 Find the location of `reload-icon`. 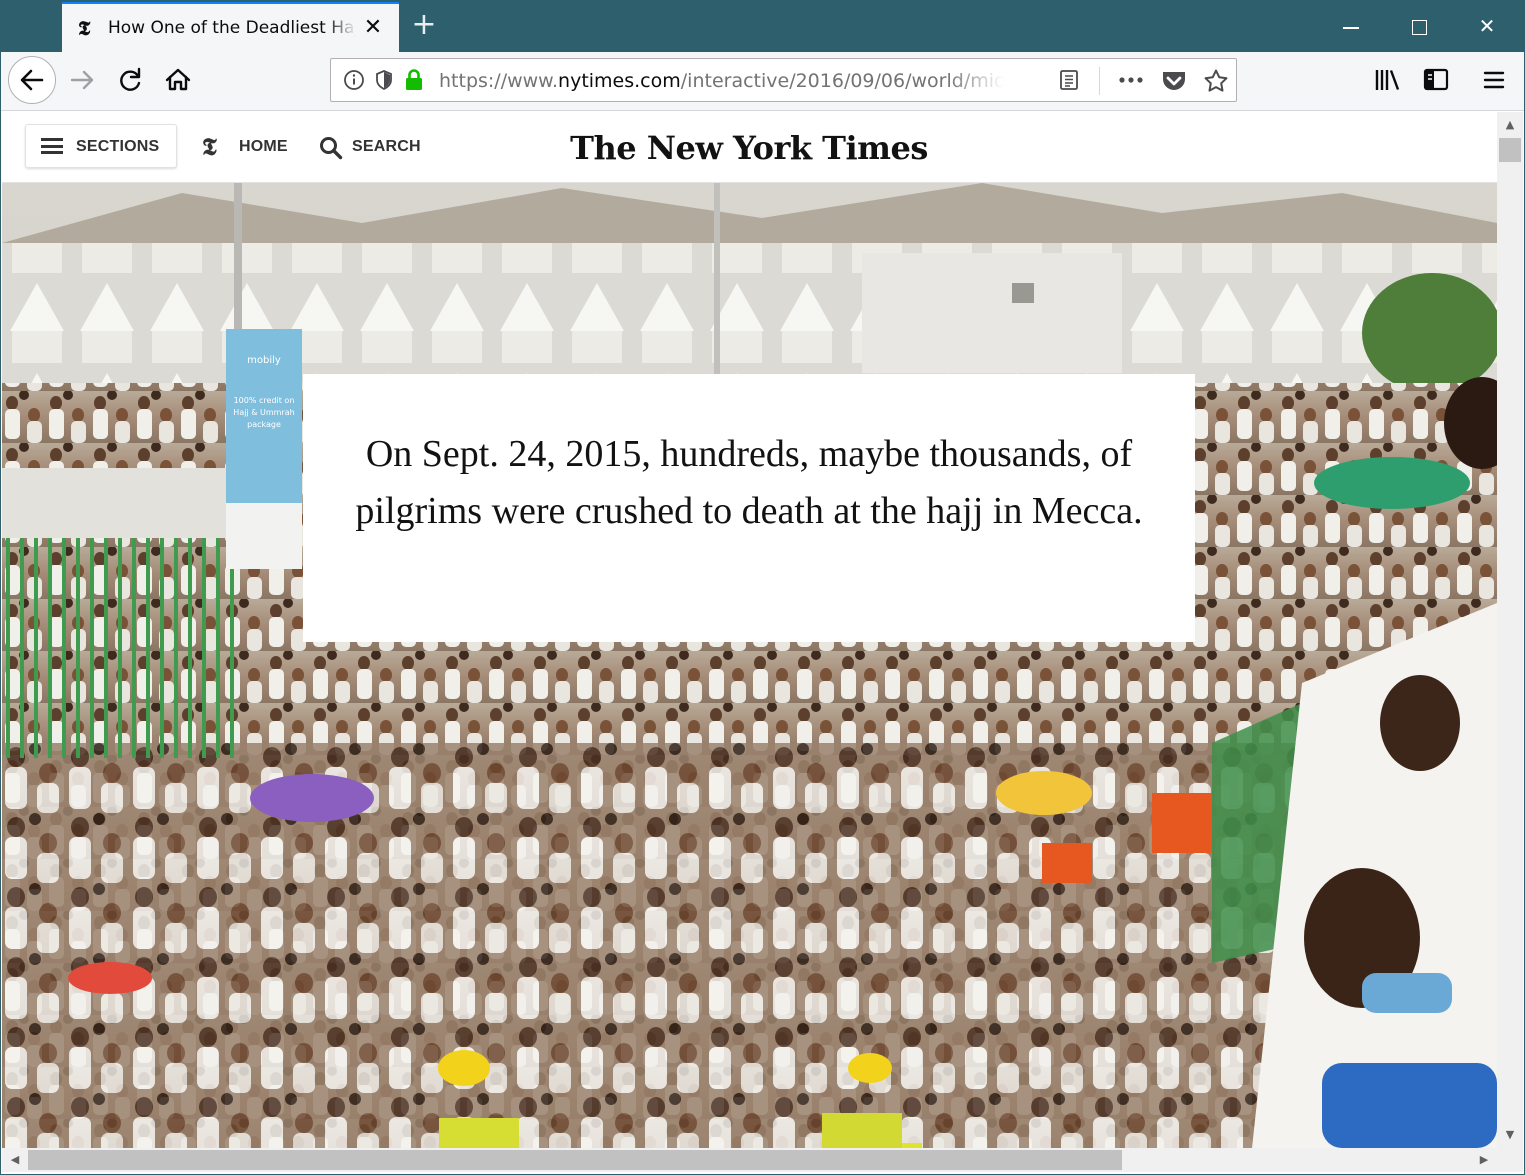

reload-icon is located at coordinates (130, 79).